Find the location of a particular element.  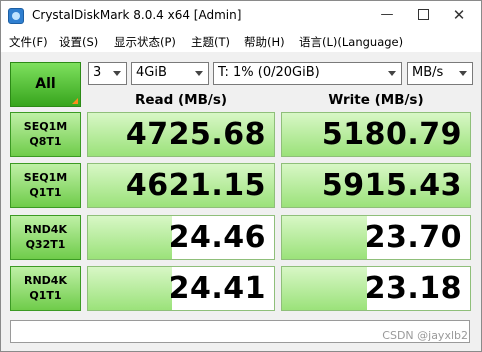

seq1m-q8t1-read-result: 4725.68 is located at coordinates (181, 134).